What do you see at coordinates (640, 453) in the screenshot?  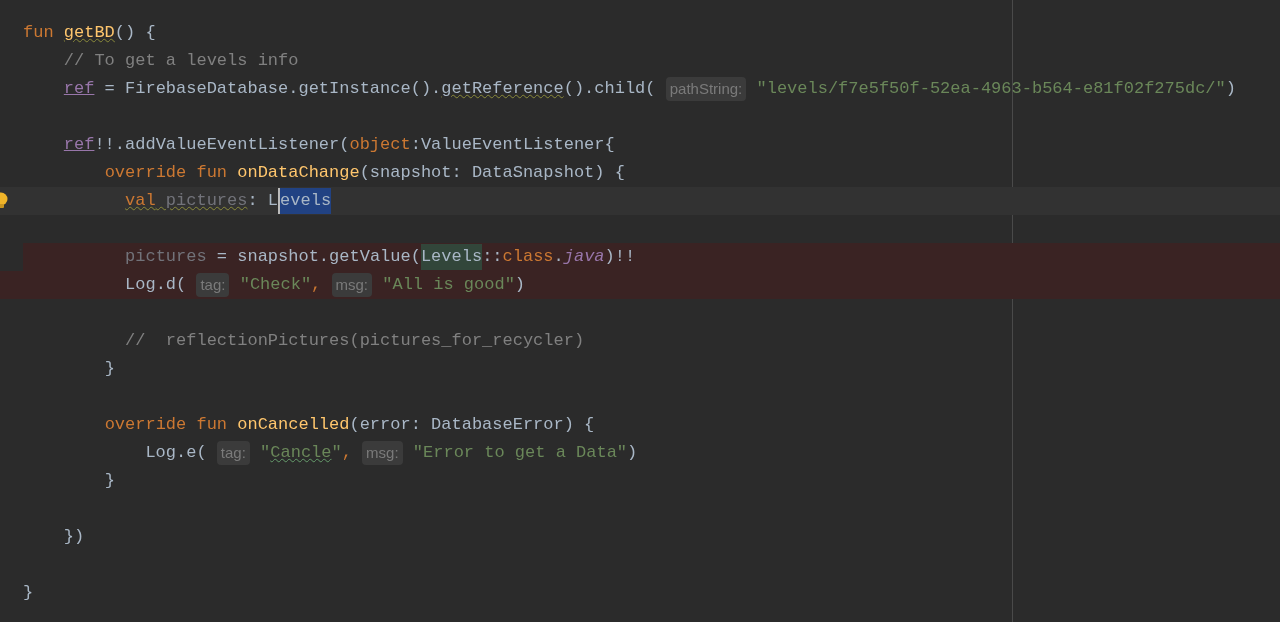 I see `code-line: Log.e( tag: "Cancle", msg: "Error to get a Data")` at bounding box center [640, 453].